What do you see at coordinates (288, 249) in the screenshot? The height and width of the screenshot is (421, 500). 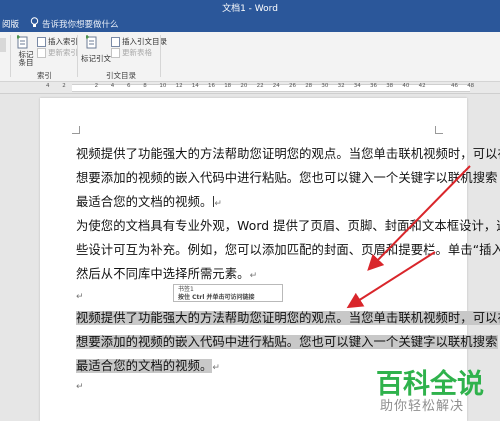 I see `para2-line2: 些设计可互为补充。例如，您可以添加匹配的封面、页眉和提要栏。单击“插入”，` at bounding box center [288, 249].